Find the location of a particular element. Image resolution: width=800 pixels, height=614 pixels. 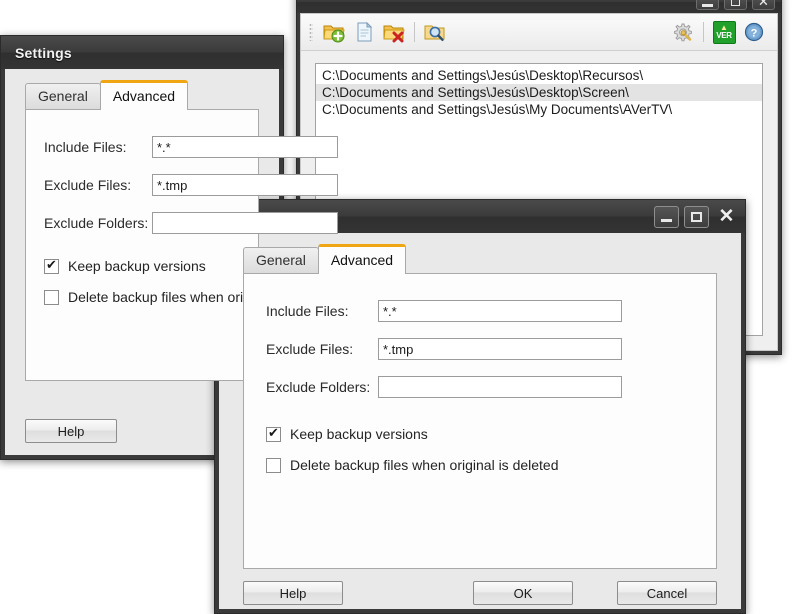

close-button: ✕ is located at coordinates (726, 217).